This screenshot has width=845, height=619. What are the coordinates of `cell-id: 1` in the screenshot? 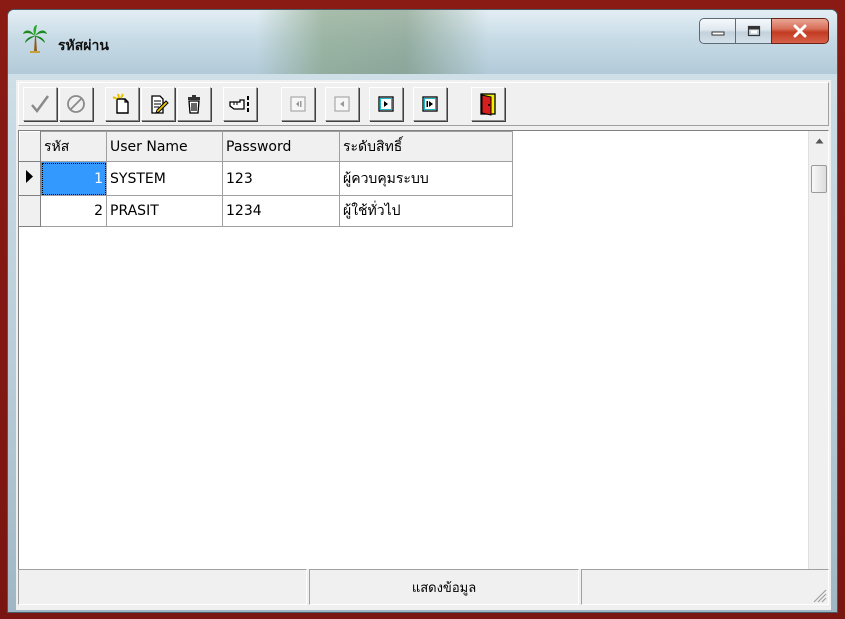 It's located at (73, 178).